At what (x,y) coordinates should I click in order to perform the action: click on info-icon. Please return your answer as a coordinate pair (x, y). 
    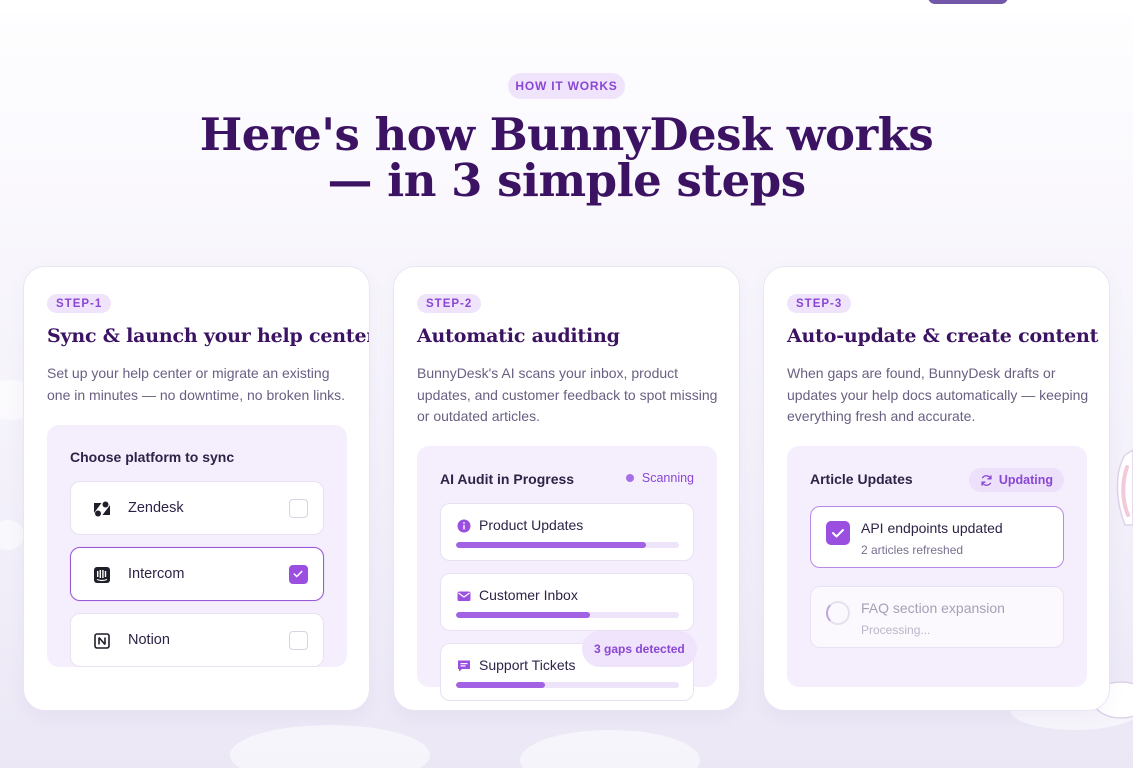
    Looking at the image, I should click on (464, 526).